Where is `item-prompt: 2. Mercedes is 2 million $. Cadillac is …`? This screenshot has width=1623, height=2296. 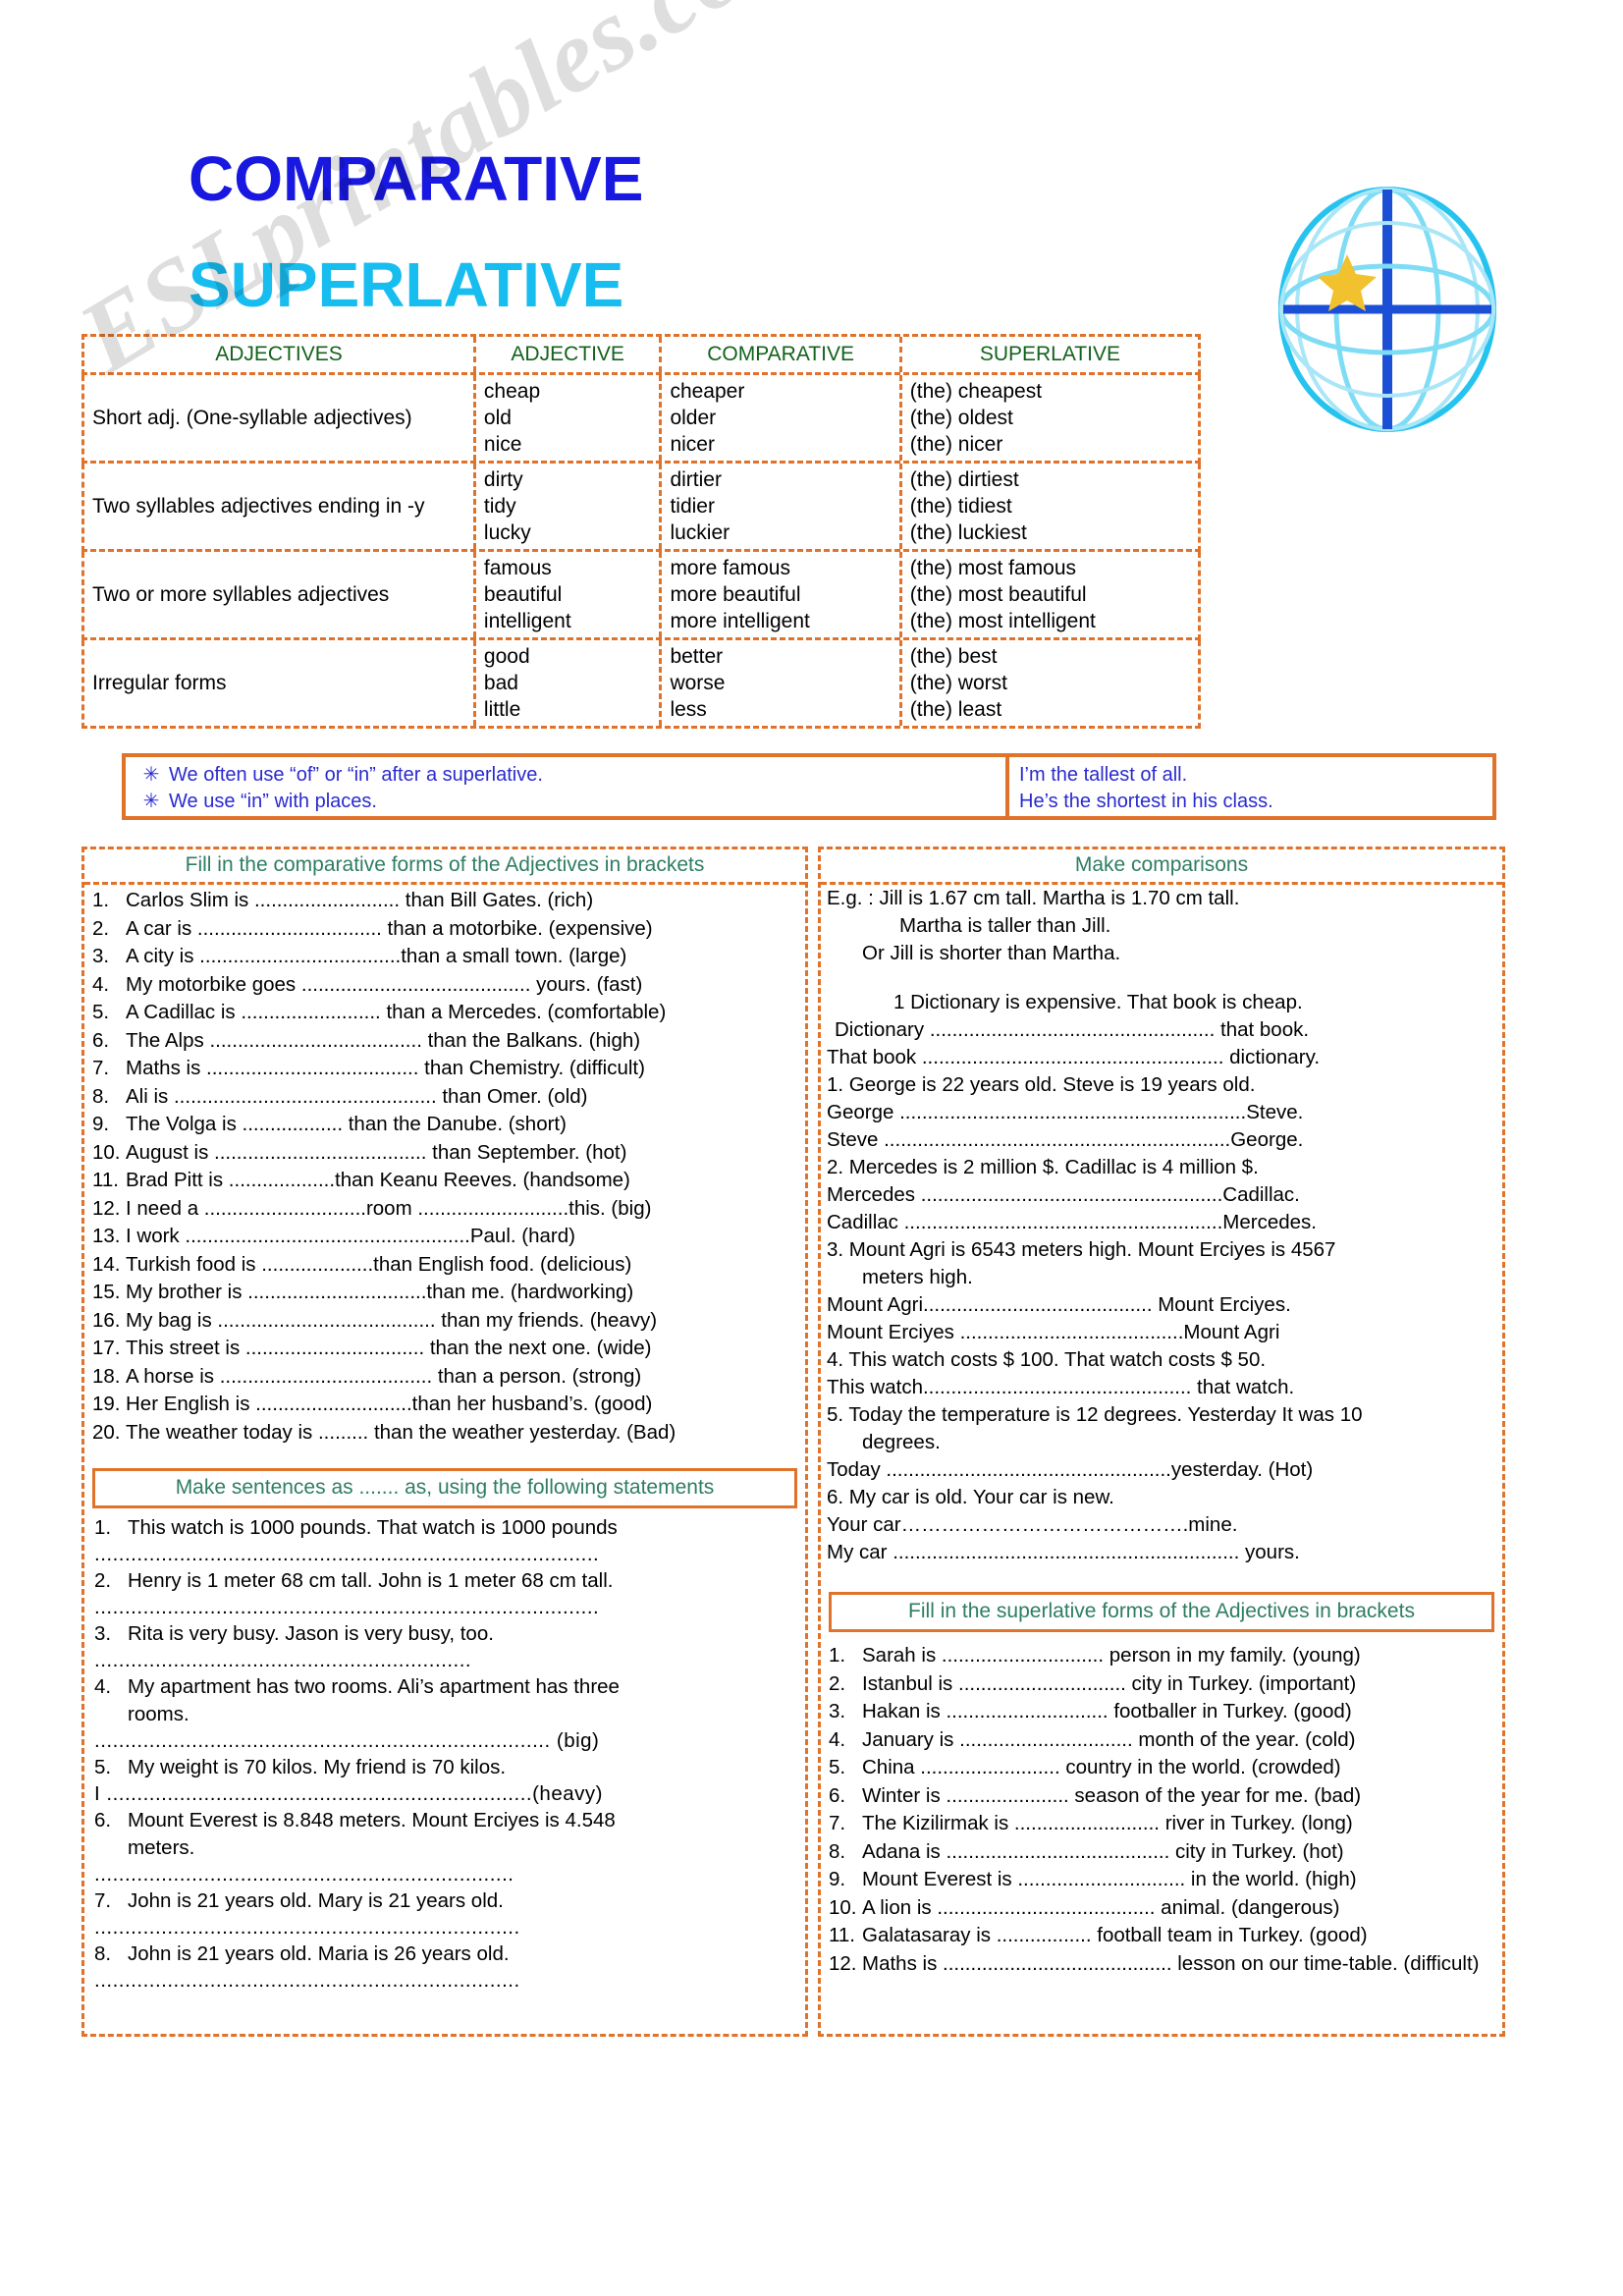
item-prompt: 2. Mercedes is 2 million $. Cadillac is … is located at coordinates (1043, 1167).